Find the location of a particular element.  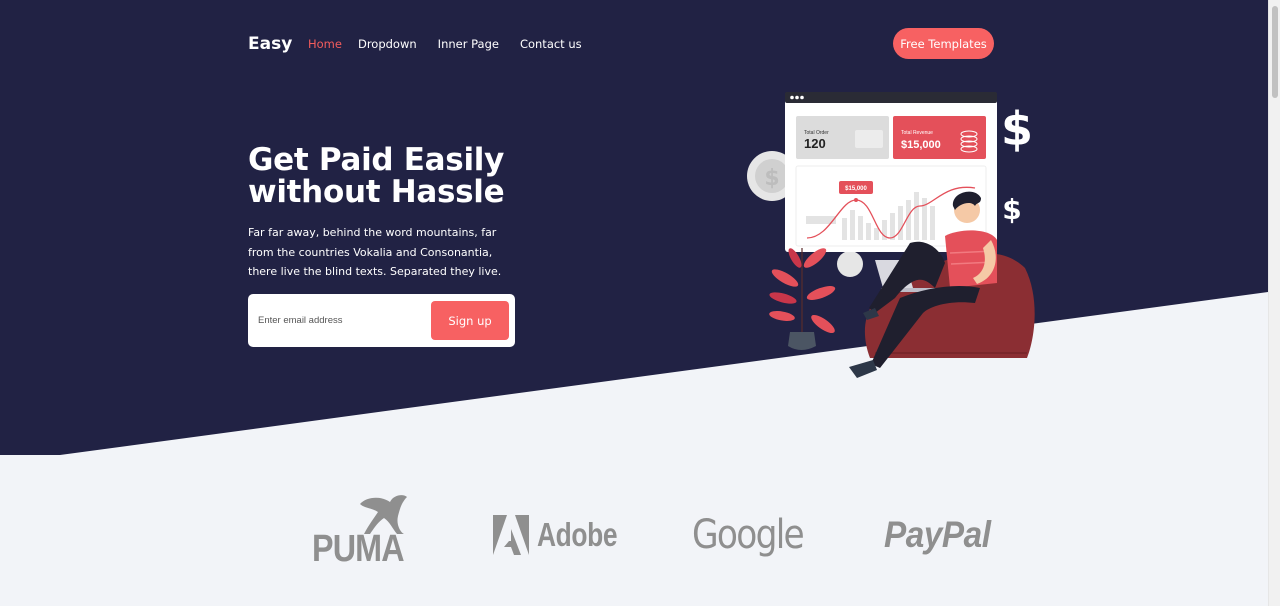

dollar-icon-small: $ is located at coordinates (1011, 209).